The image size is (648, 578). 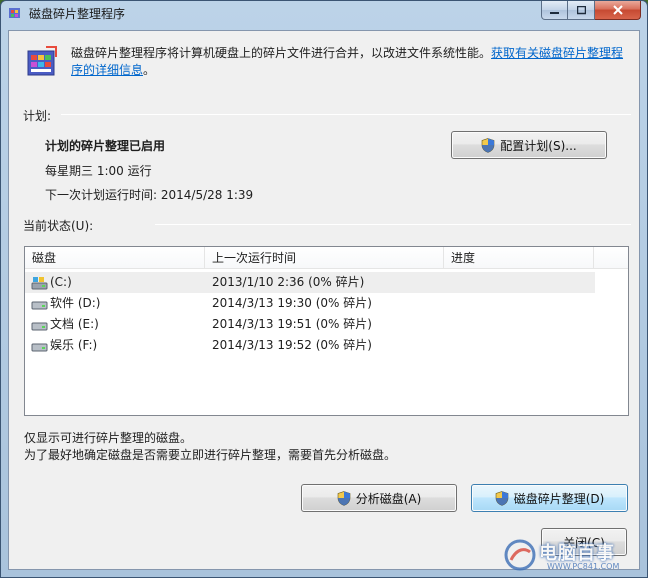 I want to click on disk-row-c: (C:) 2013/1/10 2:36 (0% 碎片), so click(x=310, y=282).